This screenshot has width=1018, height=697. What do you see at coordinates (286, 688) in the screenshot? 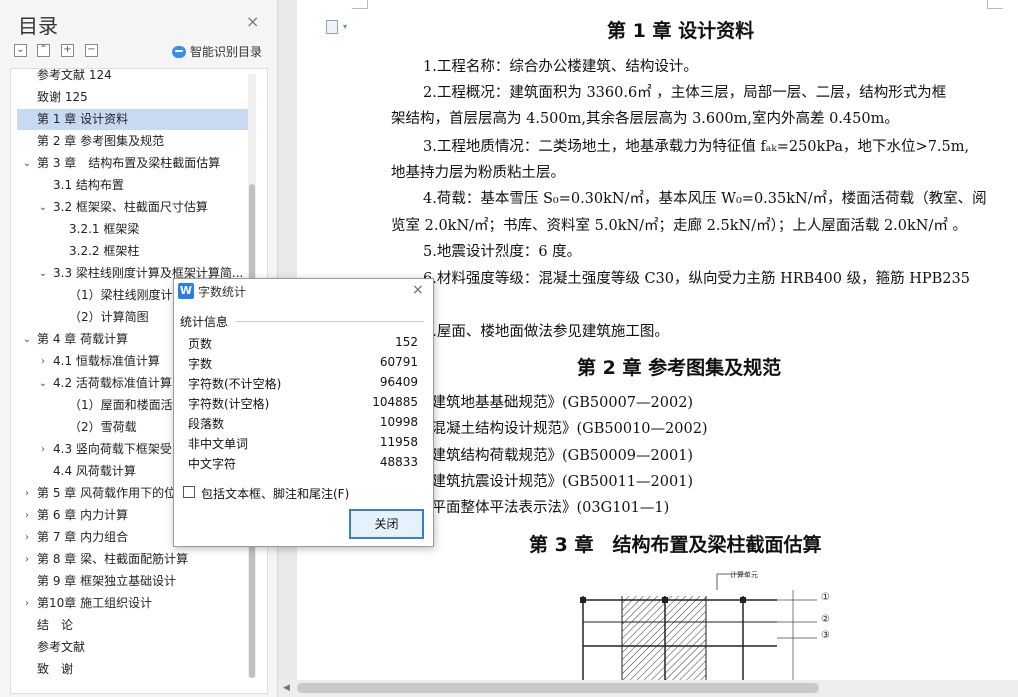
I see `scroll-left-icon: ◀` at bounding box center [286, 688].